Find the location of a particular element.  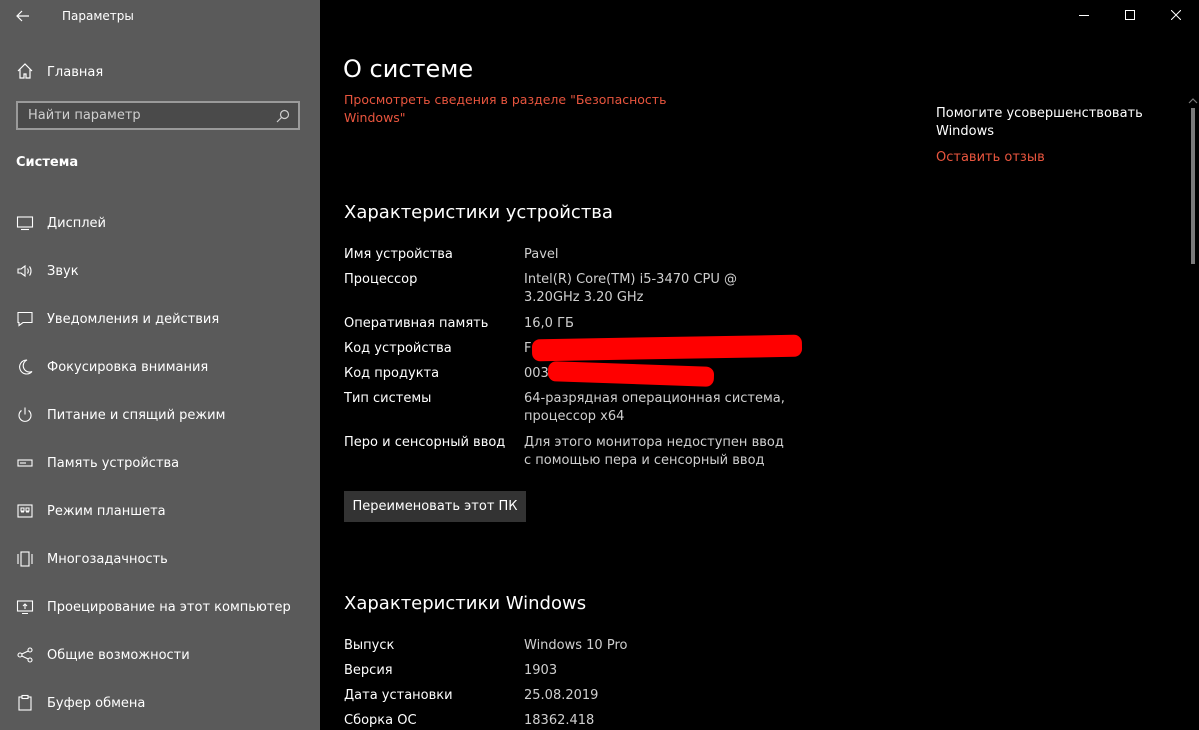

minimize-button is located at coordinates (1084, 15).